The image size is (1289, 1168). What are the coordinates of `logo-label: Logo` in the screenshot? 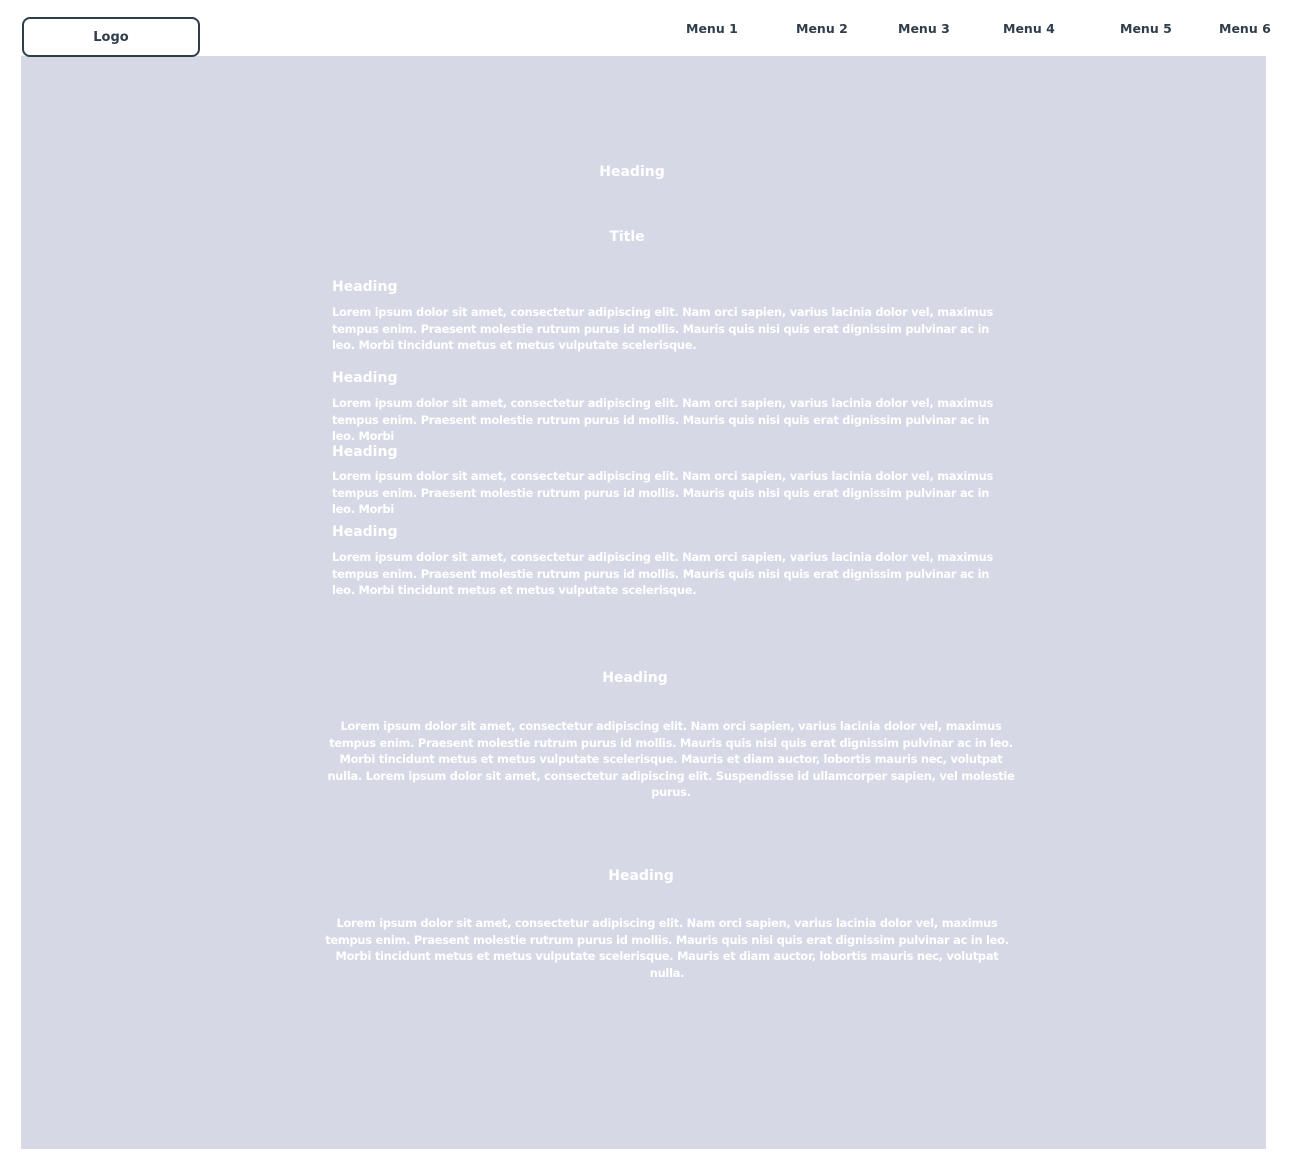 It's located at (111, 37).